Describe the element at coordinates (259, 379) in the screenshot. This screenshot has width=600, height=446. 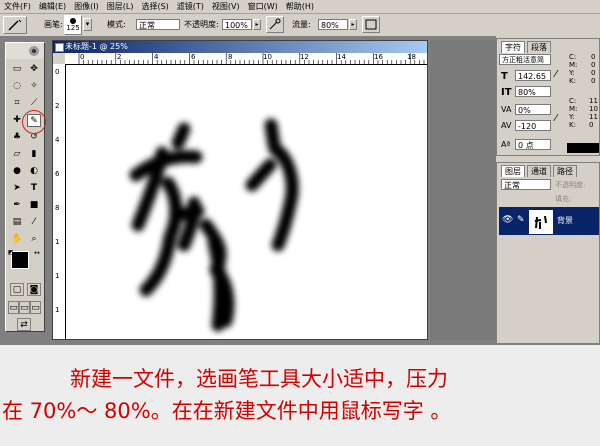
I see `caption-line-1: 新建一文件，选画笔工具大小适中，压力` at that location.